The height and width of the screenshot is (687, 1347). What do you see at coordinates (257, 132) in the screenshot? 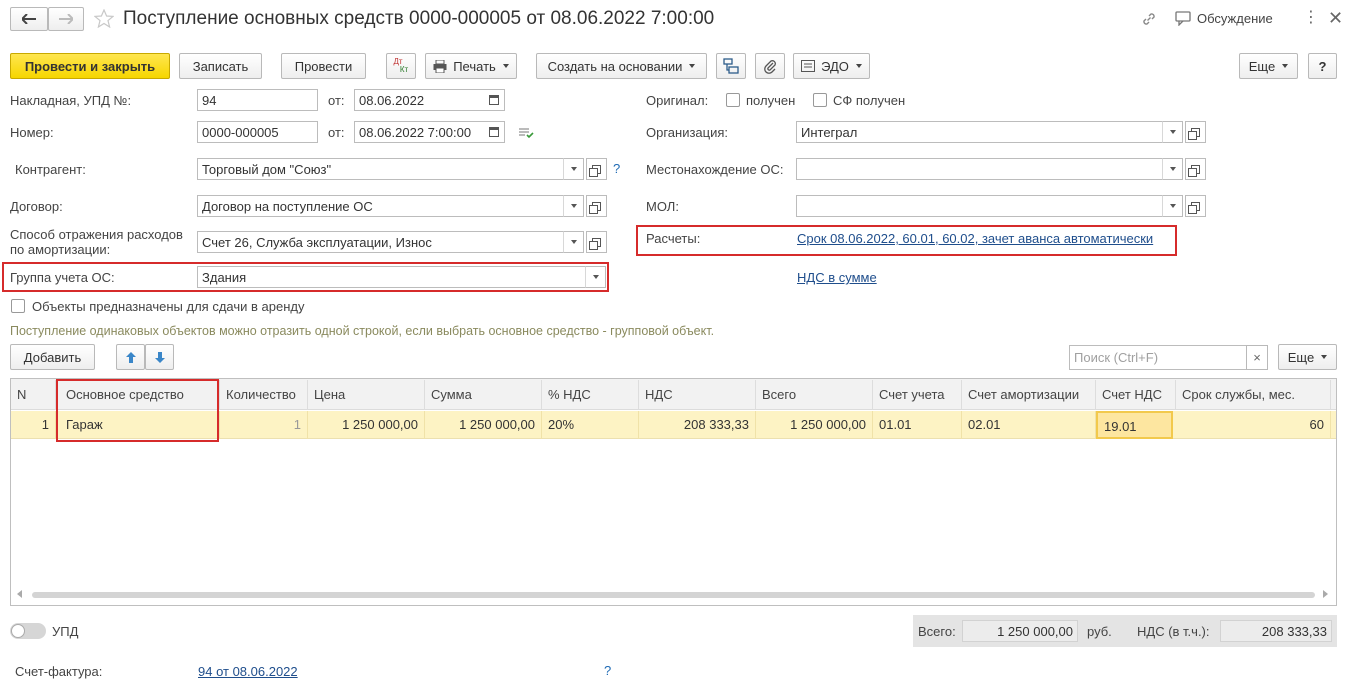
I see `number-field: 0000-000005` at bounding box center [257, 132].